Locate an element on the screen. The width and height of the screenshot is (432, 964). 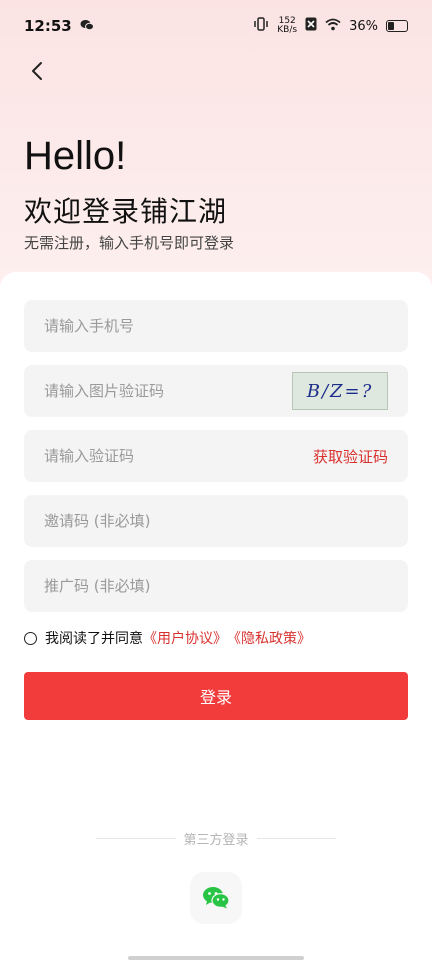
third-party-divider: 第三方登录 is located at coordinates (216, 838).